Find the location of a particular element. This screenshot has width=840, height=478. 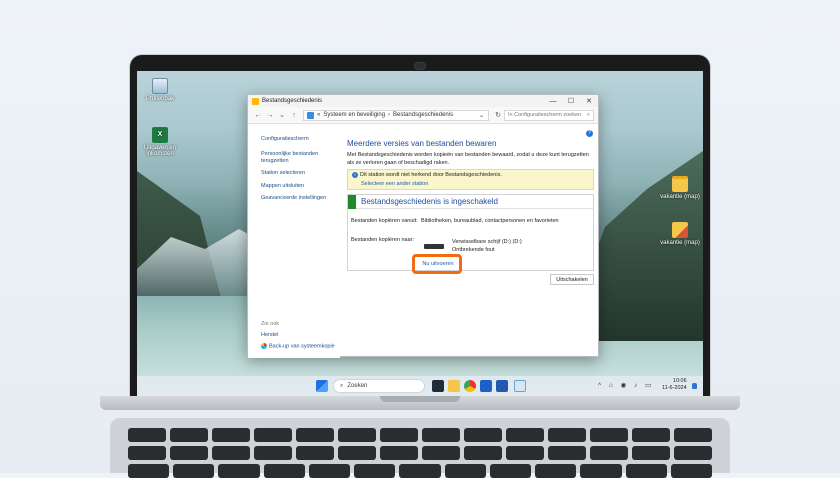

see-also-section: Zie ook Herstel Back-up van systeemkopie is located at coordinates (298, 337).